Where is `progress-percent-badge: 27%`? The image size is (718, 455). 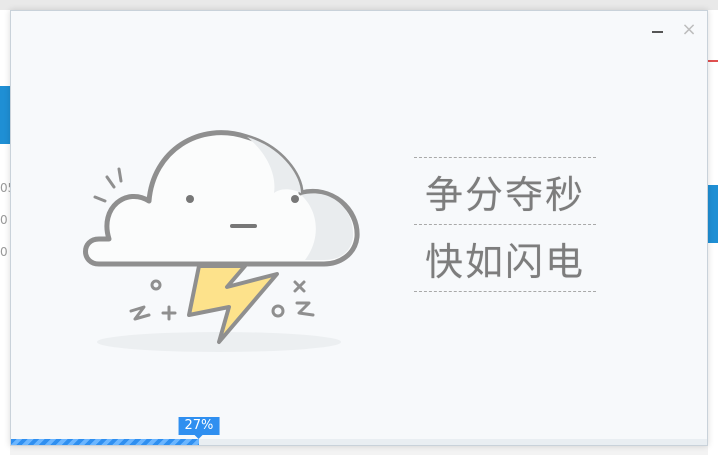 progress-percent-badge: 27% is located at coordinates (199, 428).